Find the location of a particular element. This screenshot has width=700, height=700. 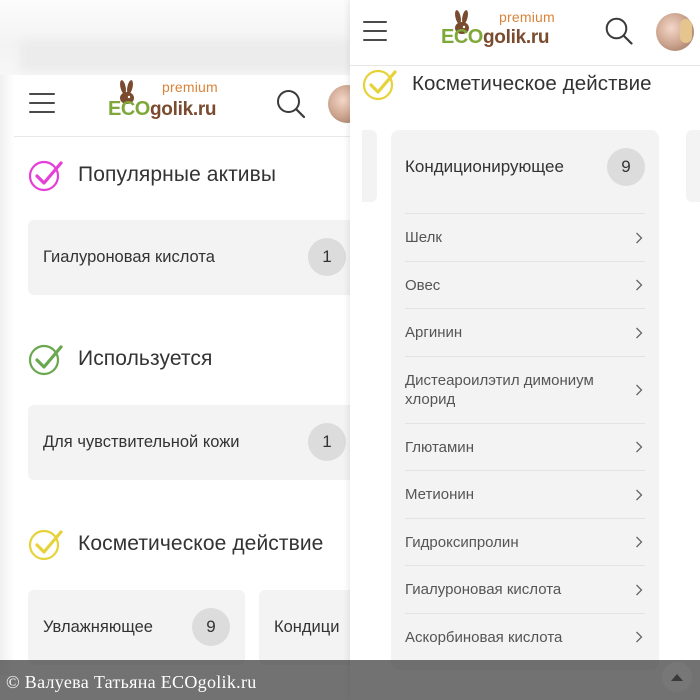

filter-card-conditioning: Кондици is located at coordinates (304, 627).